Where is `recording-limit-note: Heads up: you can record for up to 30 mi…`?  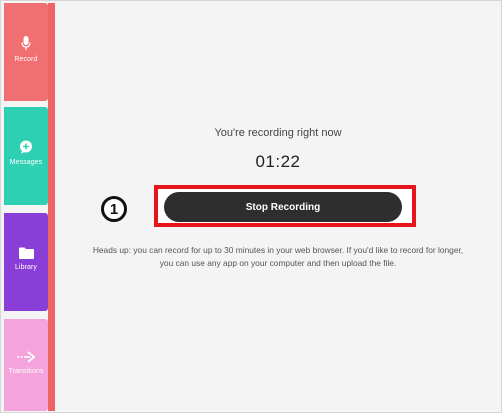
recording-limit-note: Heads up: you can record for up to 30 mi… is located at coordinates (278, 257).